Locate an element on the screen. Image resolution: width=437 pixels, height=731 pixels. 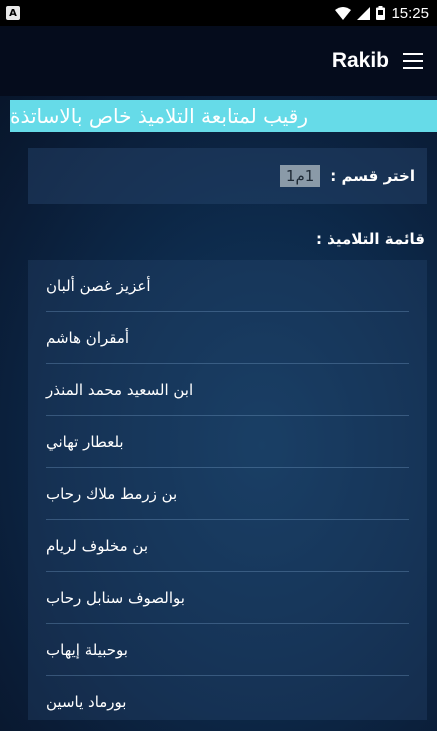
section-select: 1م1 is located at coordinates (300, 176).